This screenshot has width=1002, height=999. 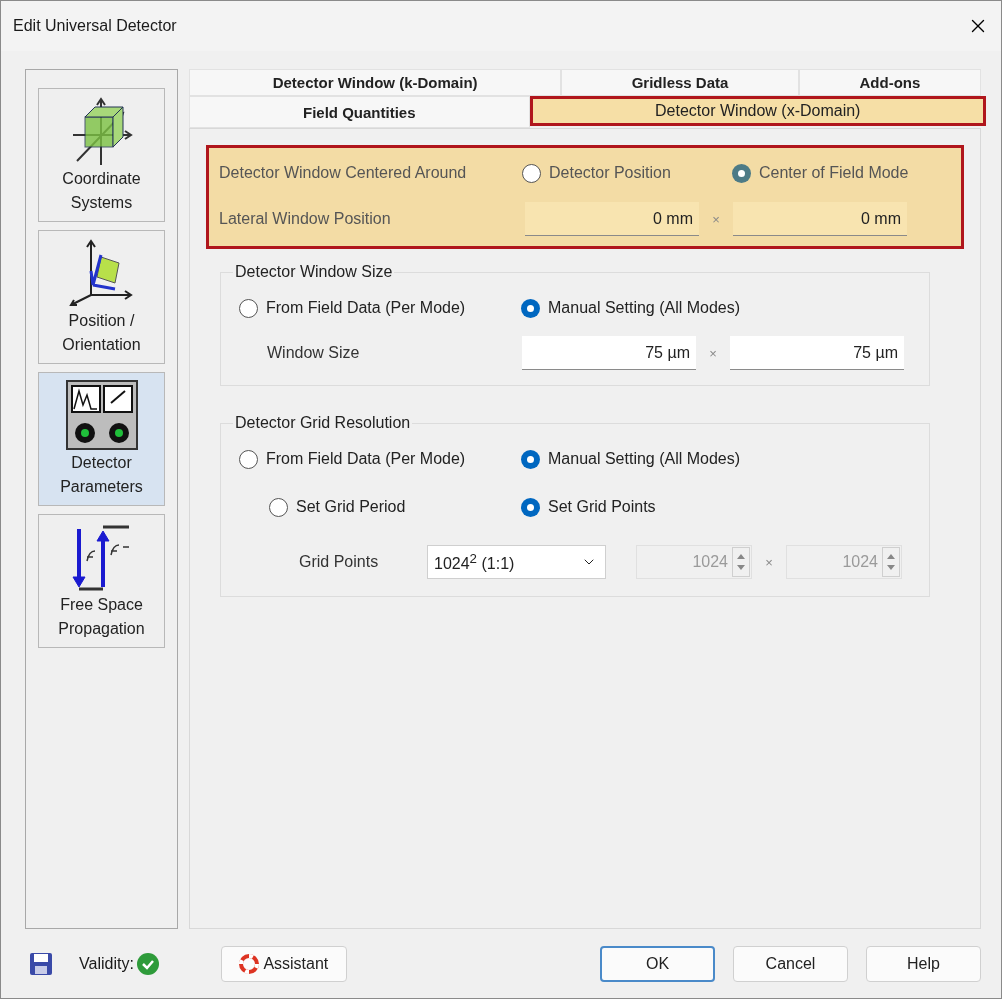 I want to click on window-title: Edit Universal Detector, so click(x=95, y=26).